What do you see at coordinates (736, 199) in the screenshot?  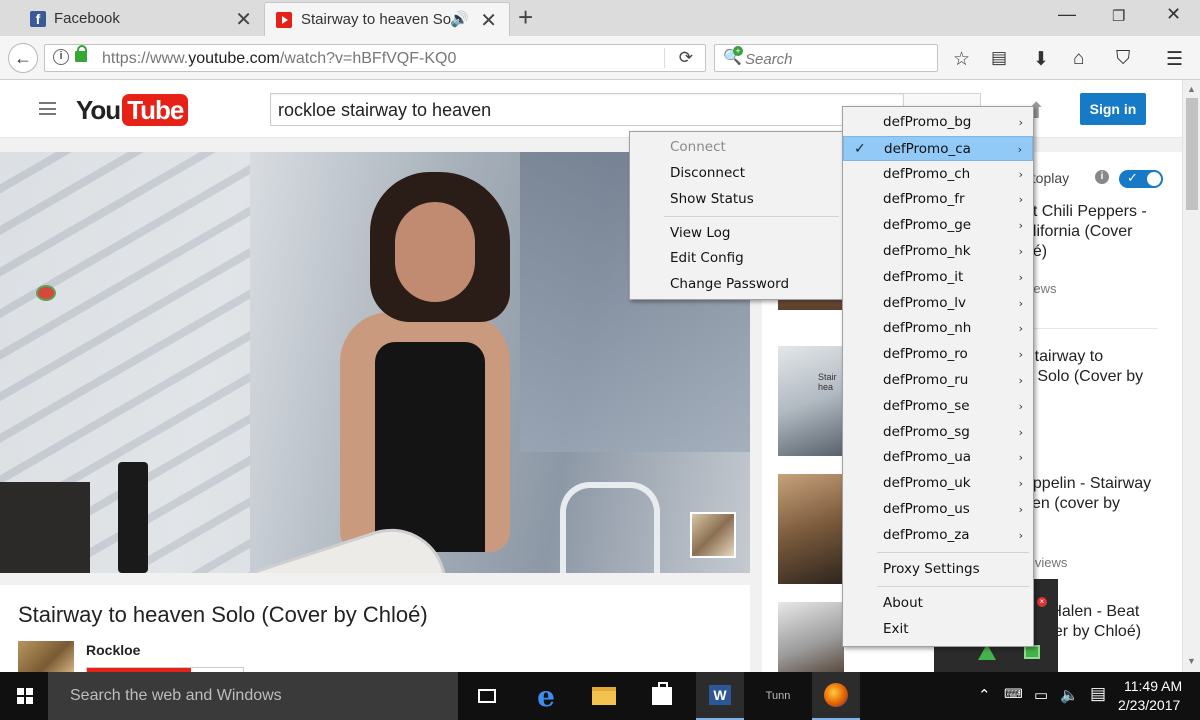 I see `menu-item-show-status: Show Status` at bounding box center [736, 199].